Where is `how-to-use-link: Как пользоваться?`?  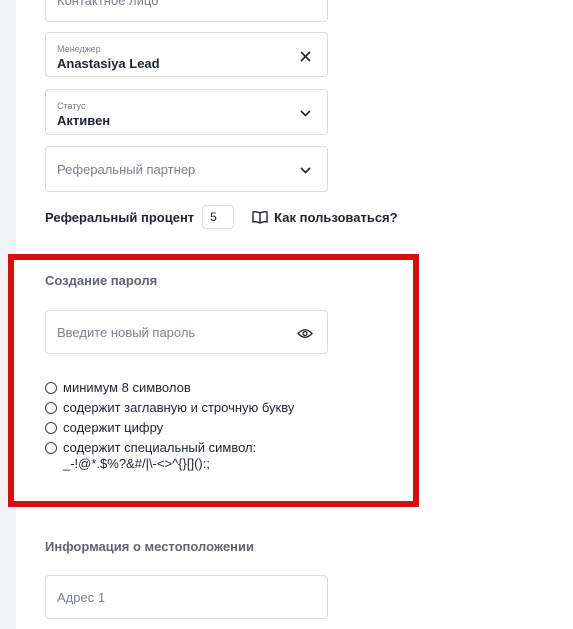 how-to-use-link: Как пользоваться? is located at coordinates (325, 217).